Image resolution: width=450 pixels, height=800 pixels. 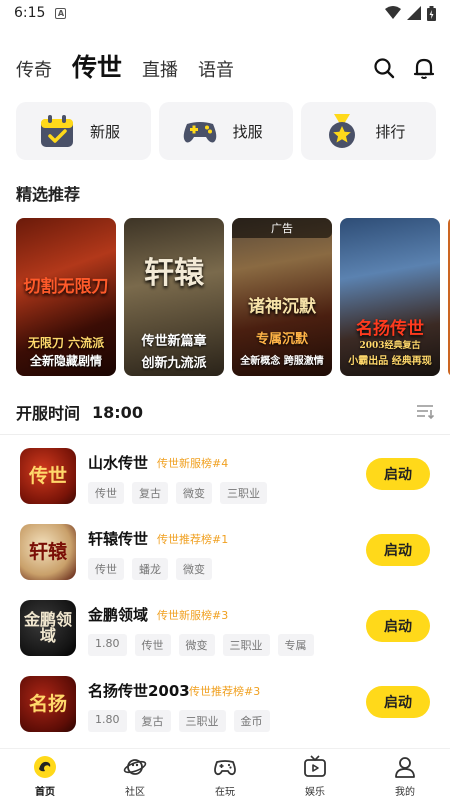 I want to click on banner-subtitle: 创新九流派, so click(x=174, y=363).